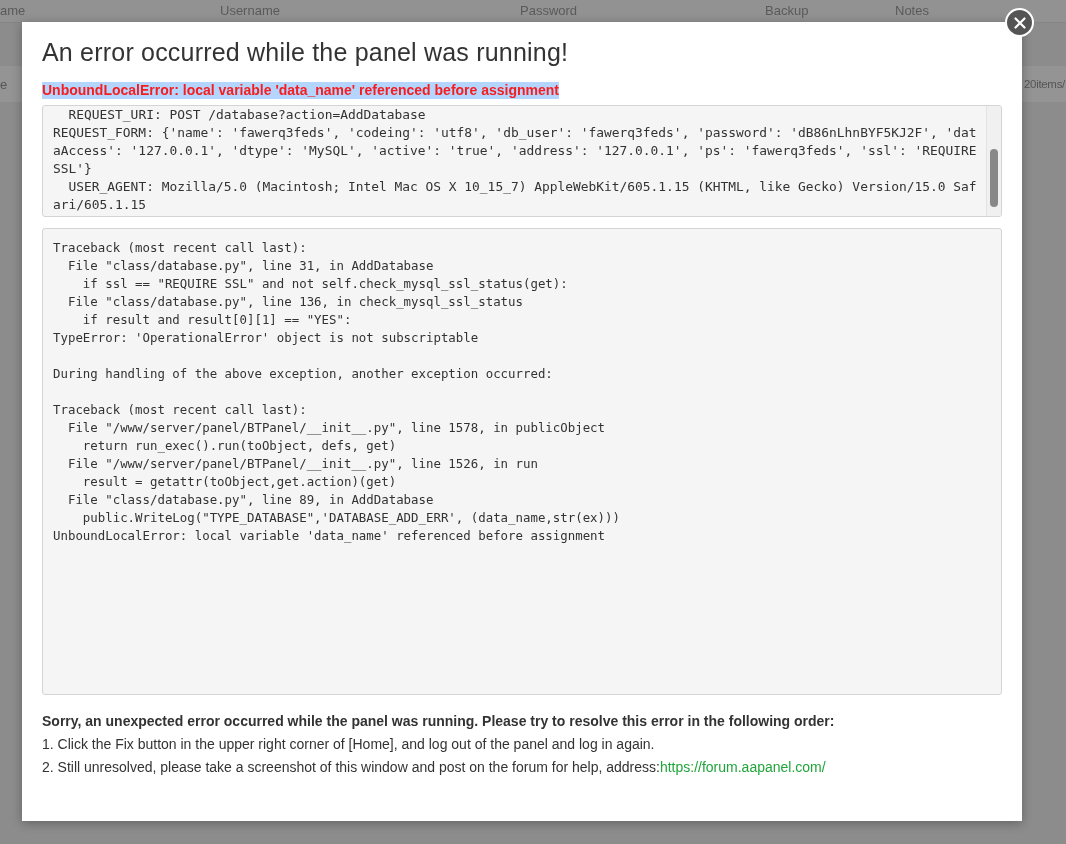 This screenshot has height=844, width=1066. I want to click on column-header: Backup, so click(787, 11).